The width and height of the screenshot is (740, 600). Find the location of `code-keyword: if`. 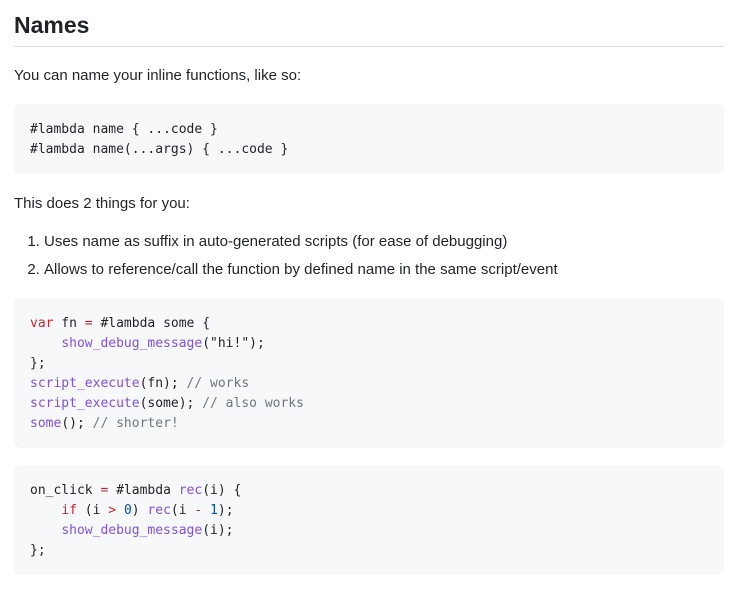

code-keyword: if is located at coordinates (69, 510).